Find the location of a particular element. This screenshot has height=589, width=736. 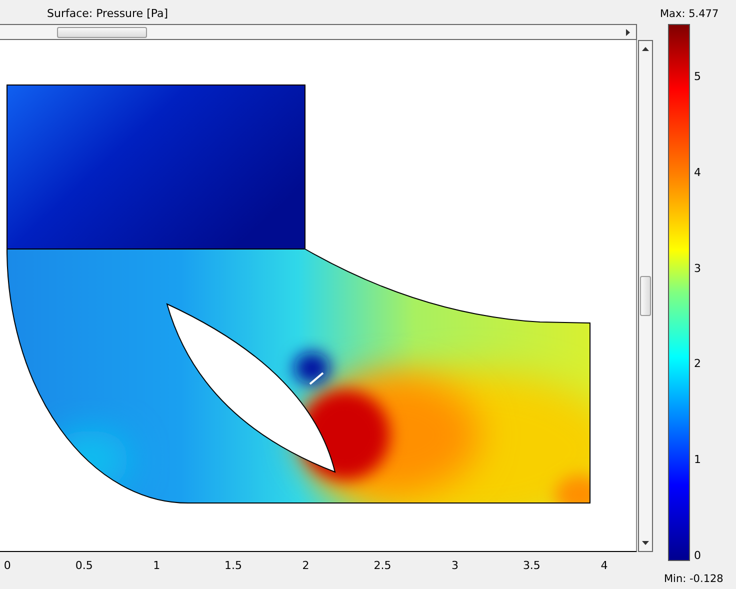

axis-tick-label: 2 is located at coordinates (306, 565).